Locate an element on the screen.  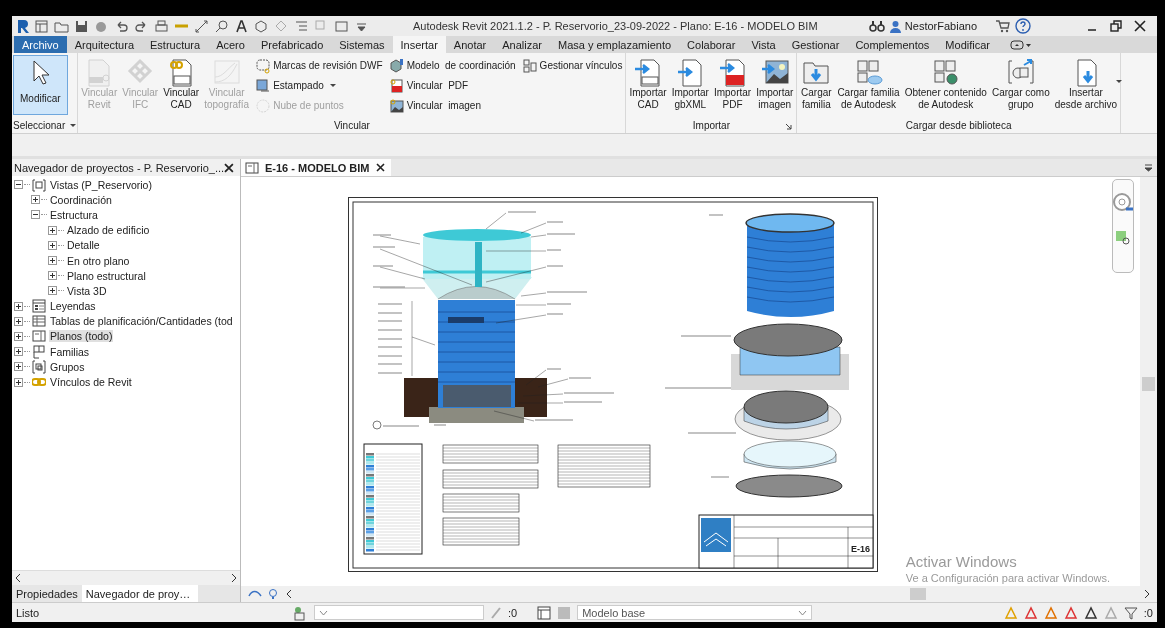
tree-item: Detalle is located at coordinates (83, 245).